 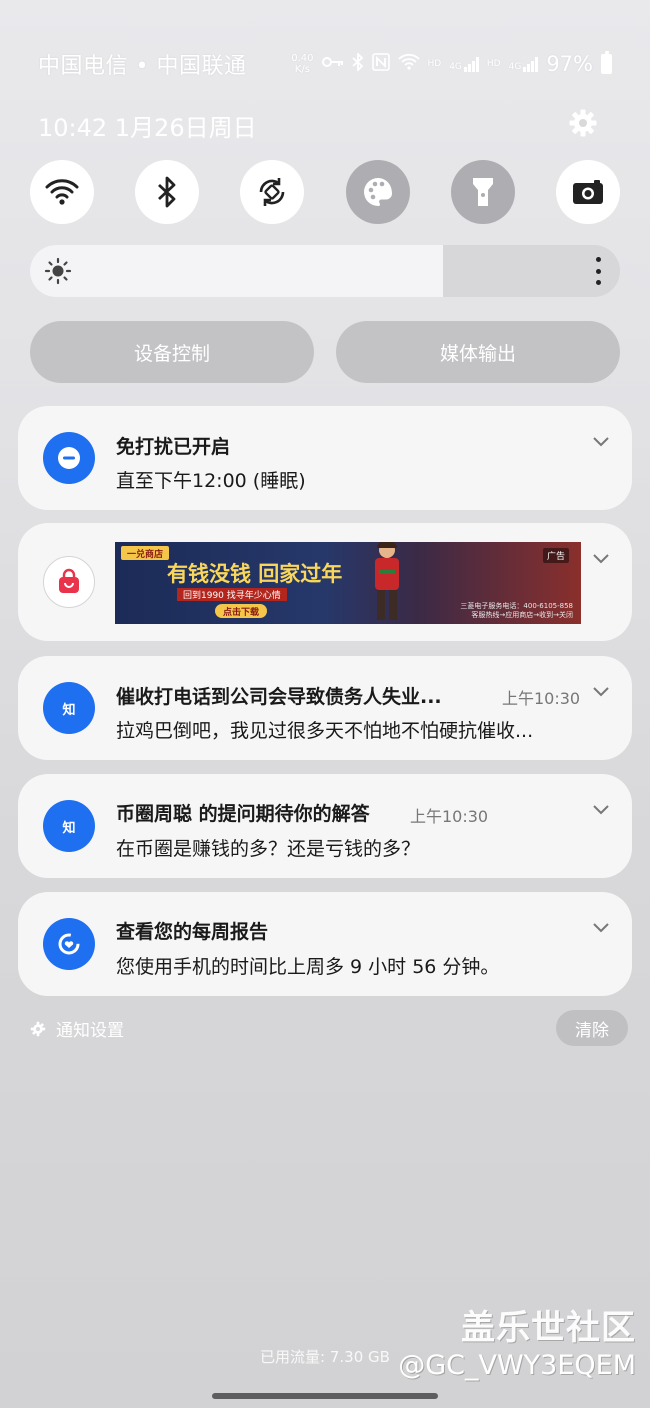 What do you see at coordinates (455, 67) in the screenshot?
I see `lte-label-1: 4G` at bounding box center [455, 67].